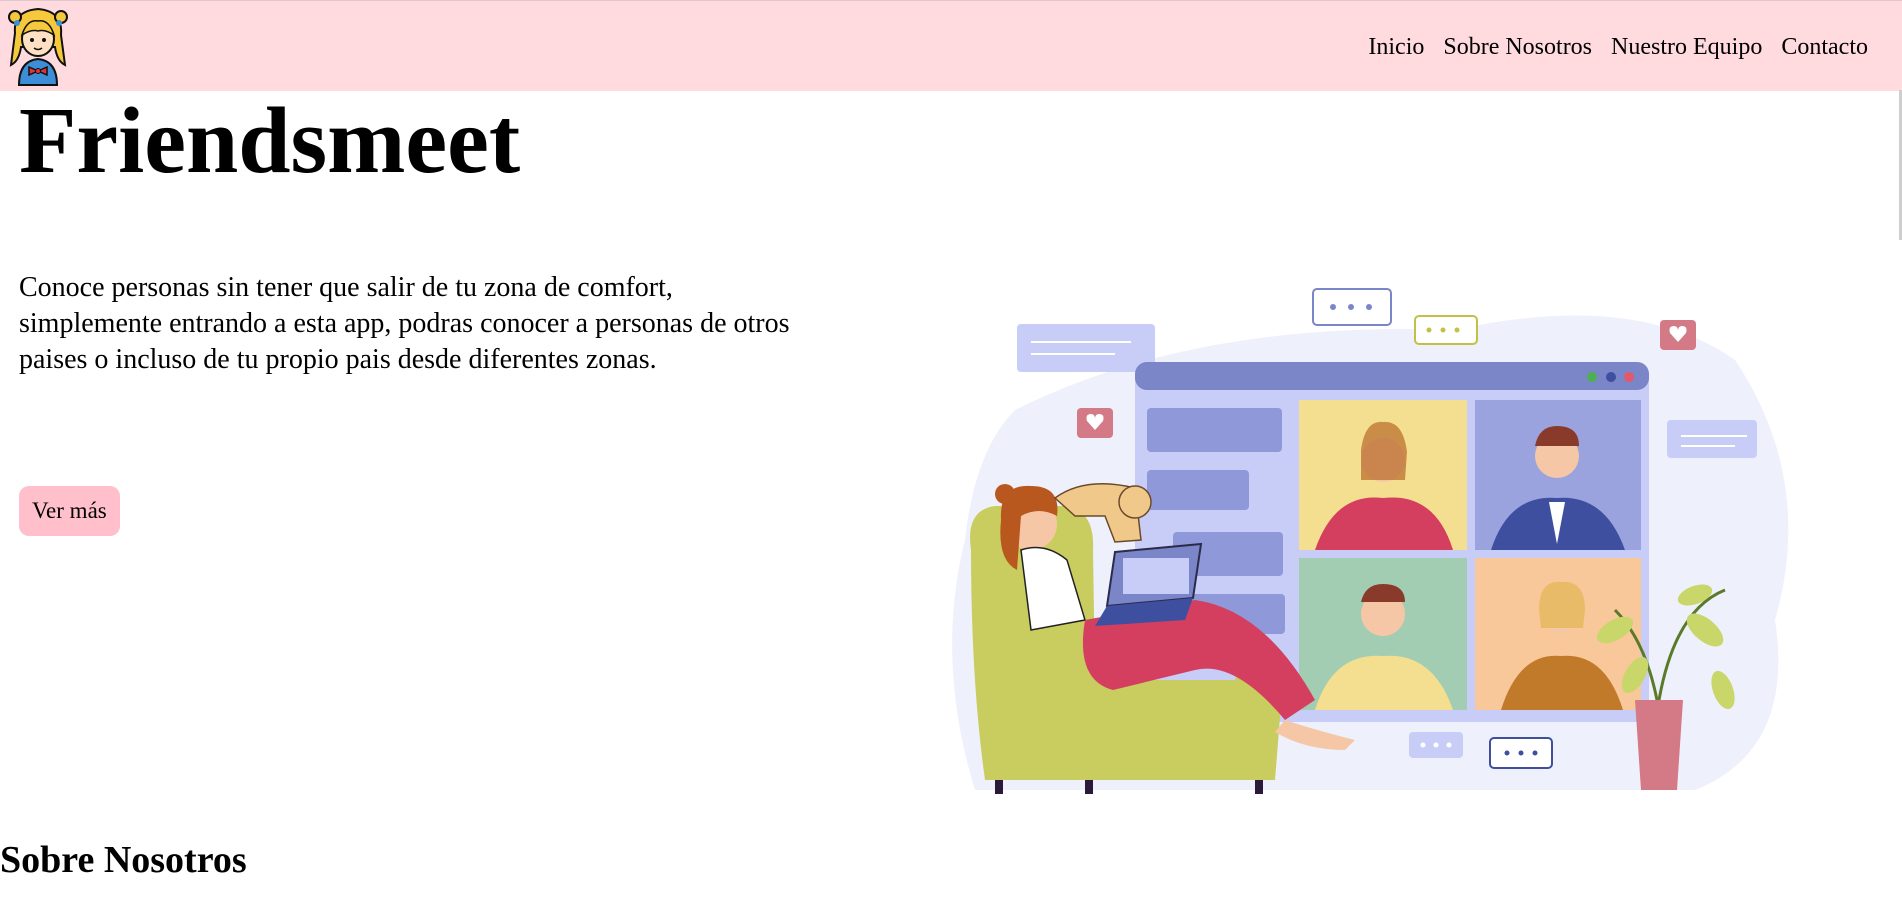 The width and height of the screenshot is (1902, 902). What do you see at coordinates (1396, 47) in the screenshot?
I see `nav-link-inicio: Inicio` at bounding box center [1396, 47].